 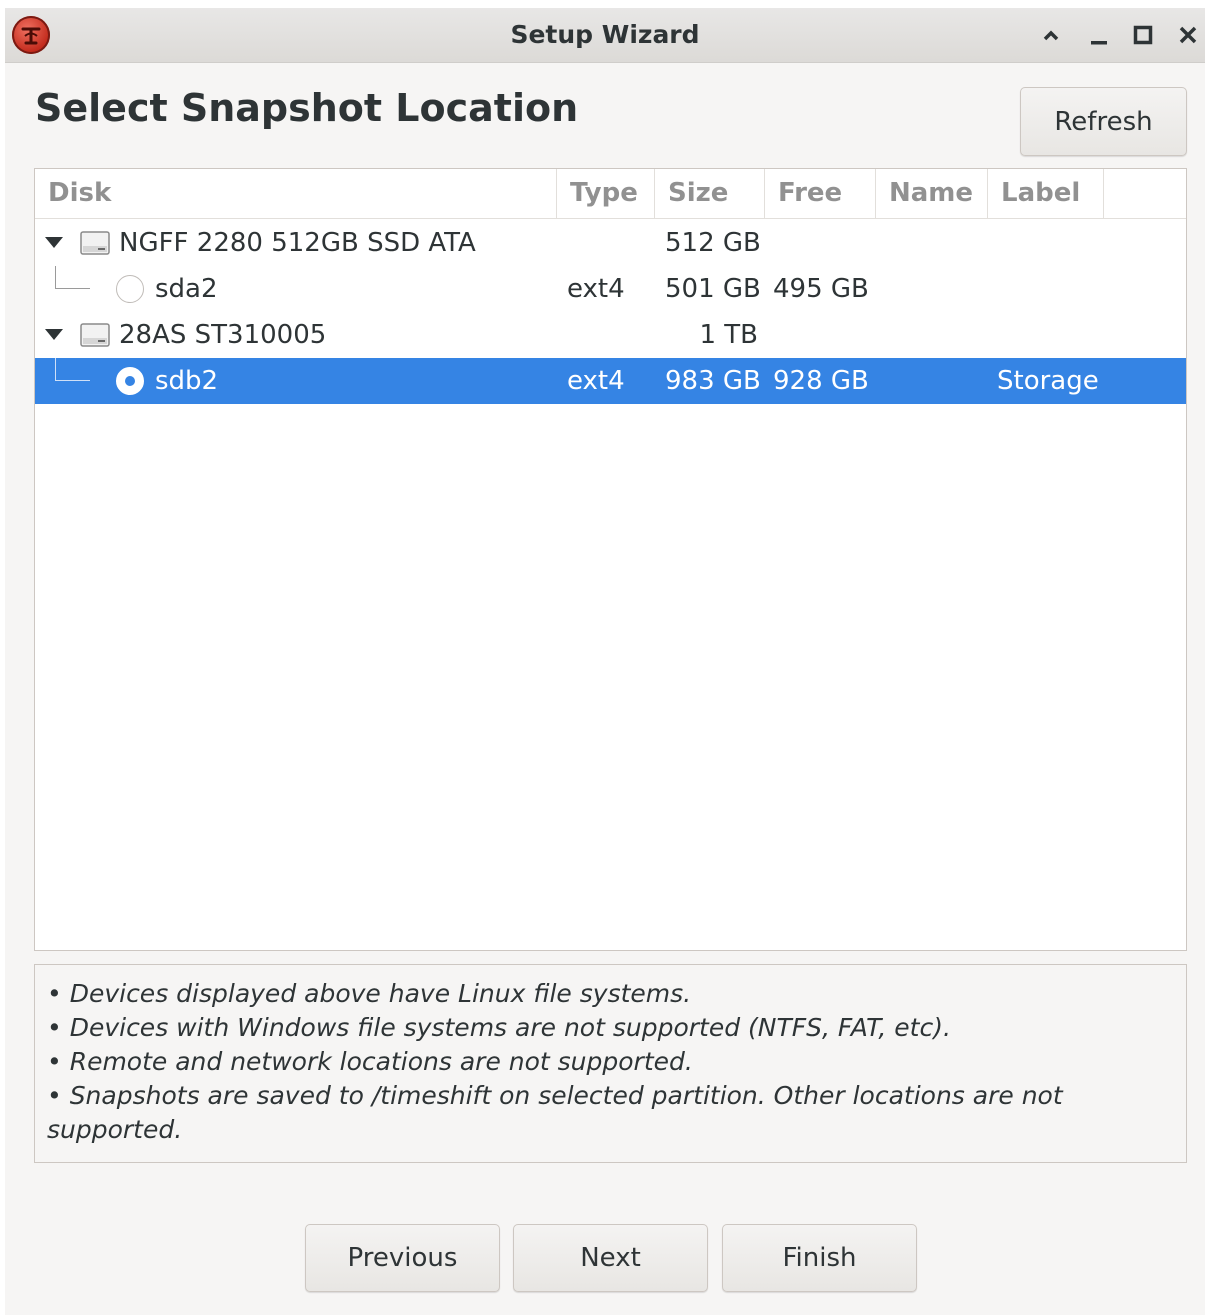 I want to click on tree-header: Disk Type Size Free Name Label, so click(x=610, y=194).